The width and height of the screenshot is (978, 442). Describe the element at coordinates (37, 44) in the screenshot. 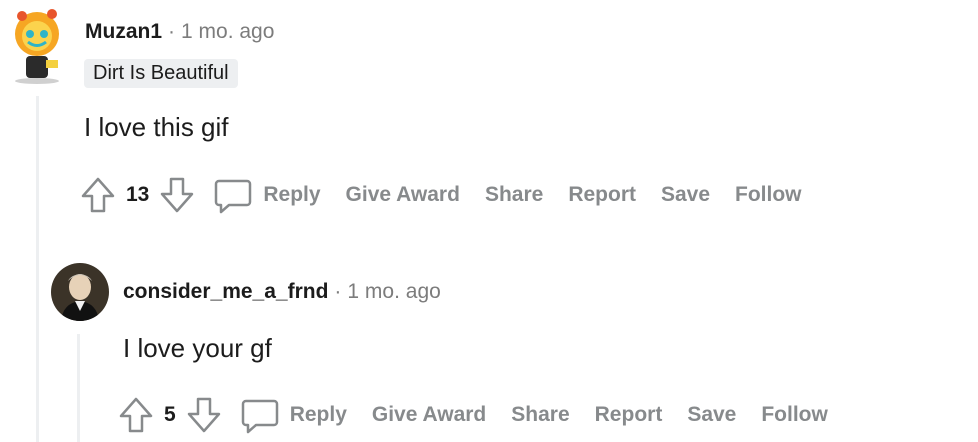

I see `avatar-muzan1` at that location.